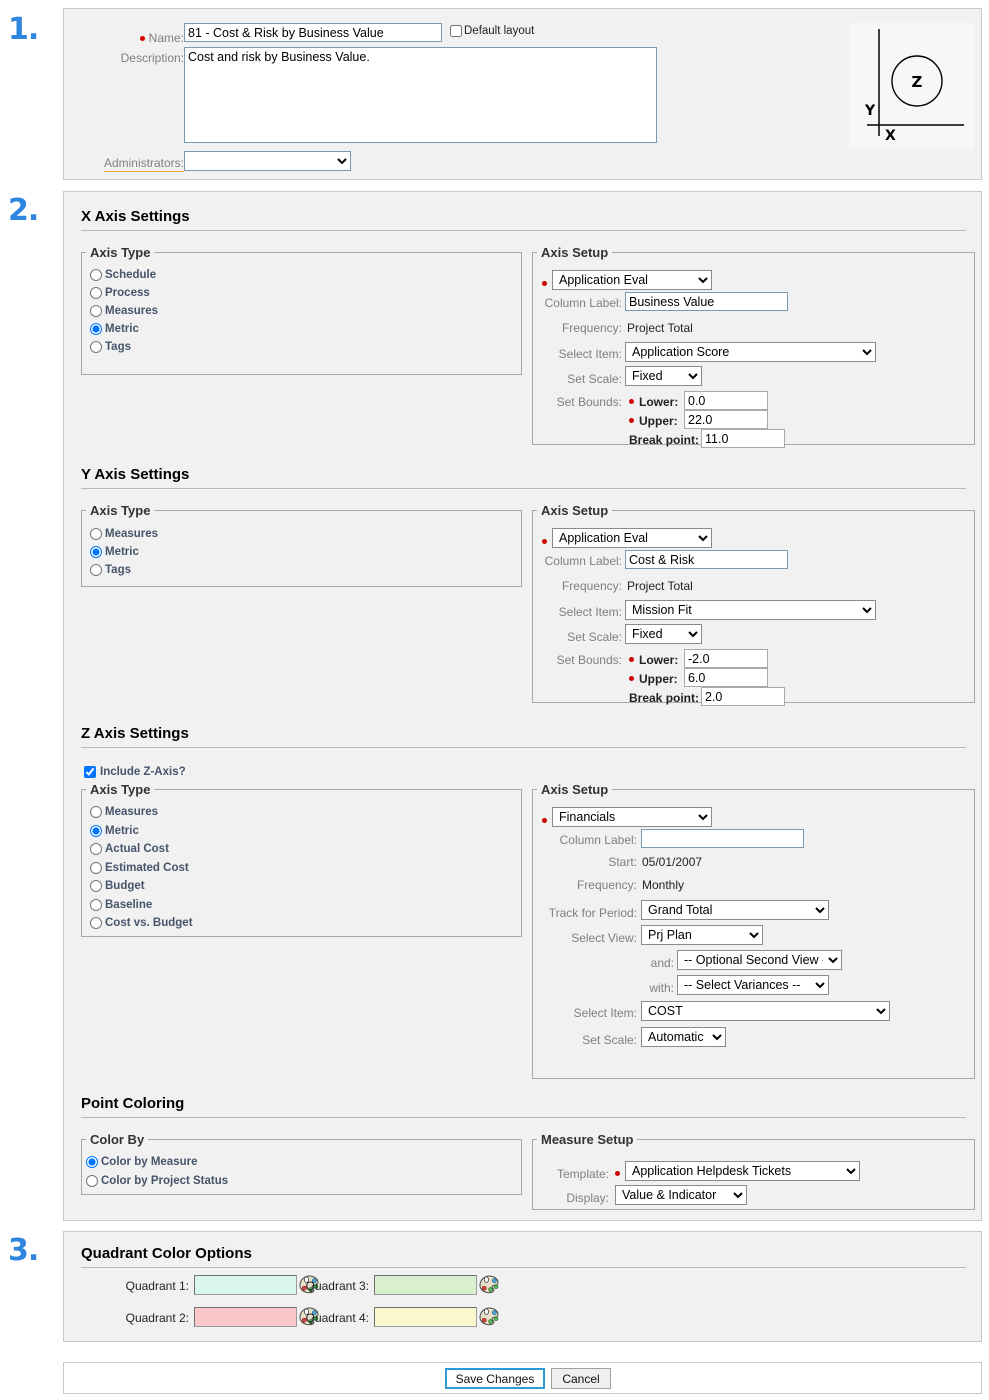 This screenshot has height=1400, width=989. Describe the element at coordinates (495, 1378) in the screenshot. I see `save-changes-button: Save Changes` at that location.